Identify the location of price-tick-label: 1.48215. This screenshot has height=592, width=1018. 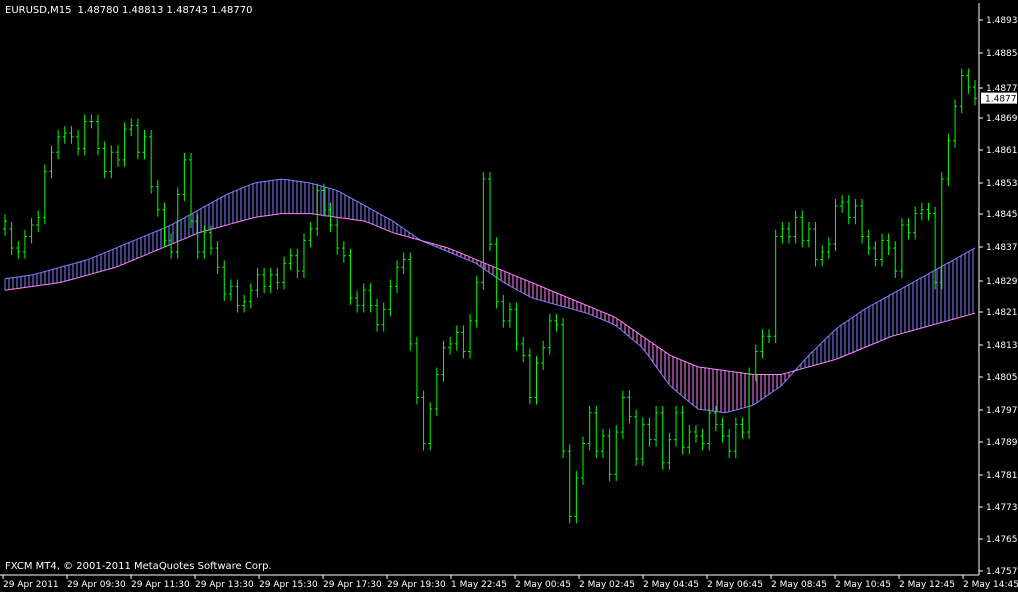
(1002, 313).